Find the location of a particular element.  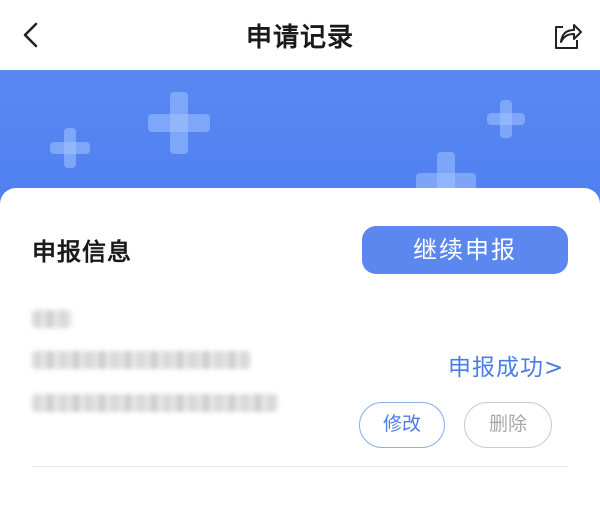

blurred-name is located at coordinates (52, 319).